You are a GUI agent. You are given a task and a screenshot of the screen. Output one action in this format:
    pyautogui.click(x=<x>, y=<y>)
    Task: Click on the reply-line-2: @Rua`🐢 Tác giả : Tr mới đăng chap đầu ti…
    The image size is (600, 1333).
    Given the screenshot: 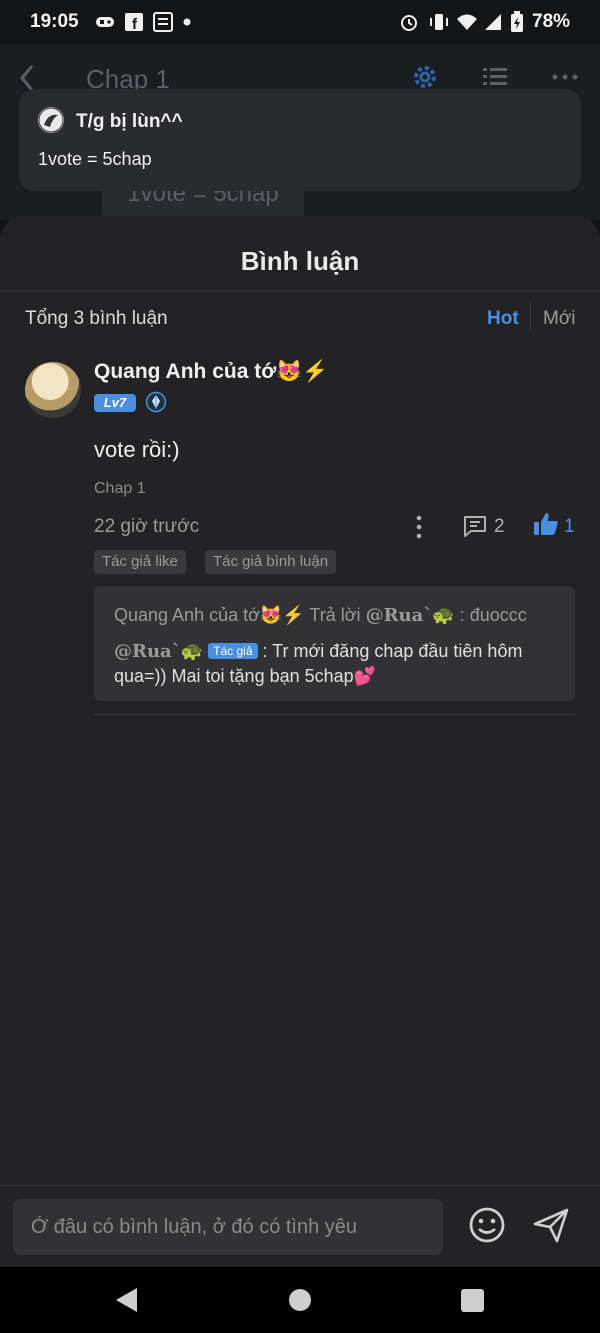 What is the action you would take?
    pyautogui.click(x=334, y=663)
    